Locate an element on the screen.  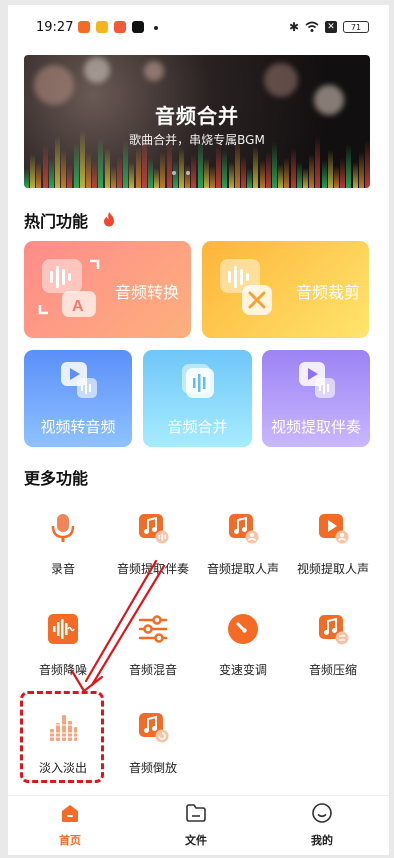
audio-trim-card: 音频裁剪 is located at coordinates (285, 289).